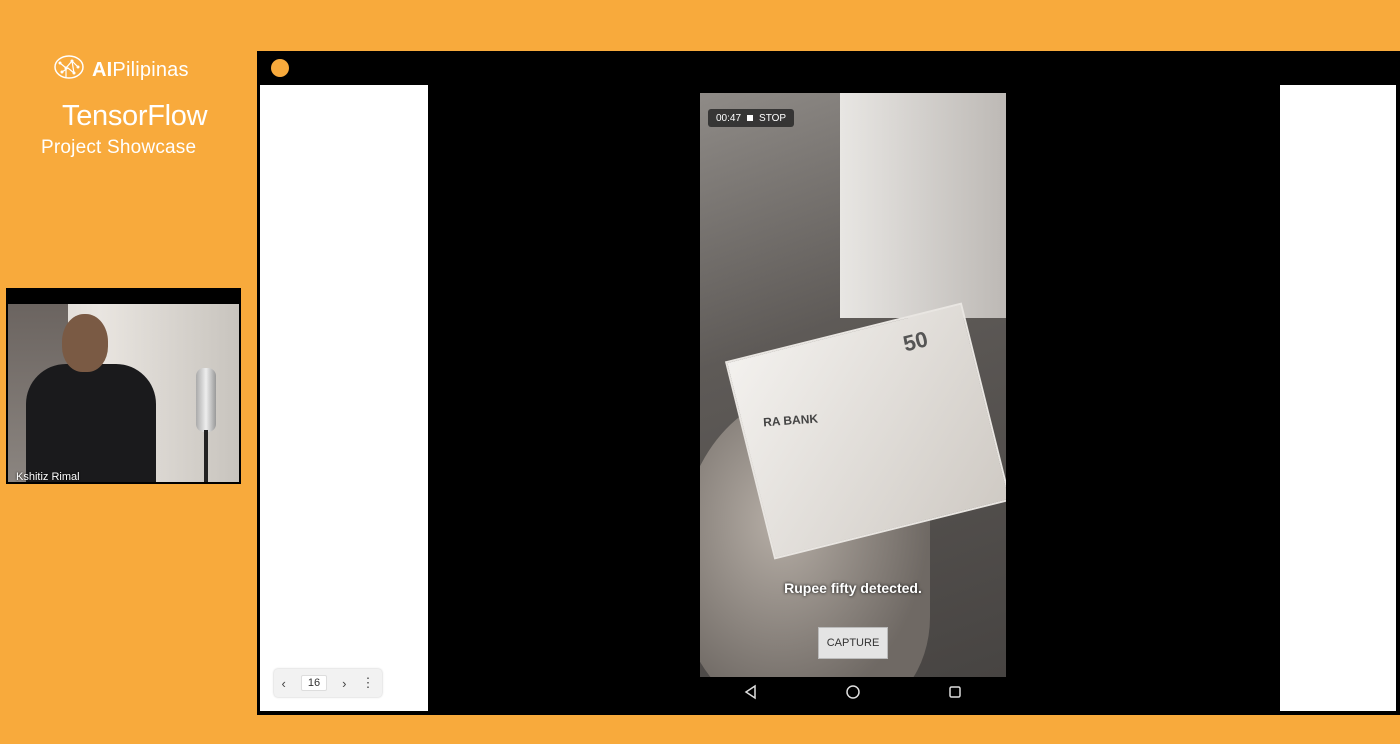  What do you see at coordinates (284, 683) in the screenshot?
I see `chevron-left-icon: ‹` at bounding box center [284, 683].